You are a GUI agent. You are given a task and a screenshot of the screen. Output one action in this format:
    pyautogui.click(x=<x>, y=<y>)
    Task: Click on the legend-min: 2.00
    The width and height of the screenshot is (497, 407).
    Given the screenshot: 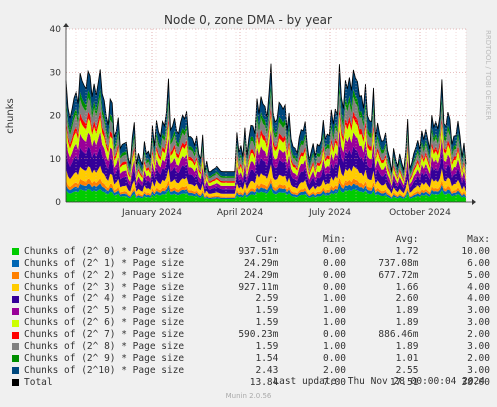 What is the action you would take?
    pyautogui.click(x=334, y=370)
    